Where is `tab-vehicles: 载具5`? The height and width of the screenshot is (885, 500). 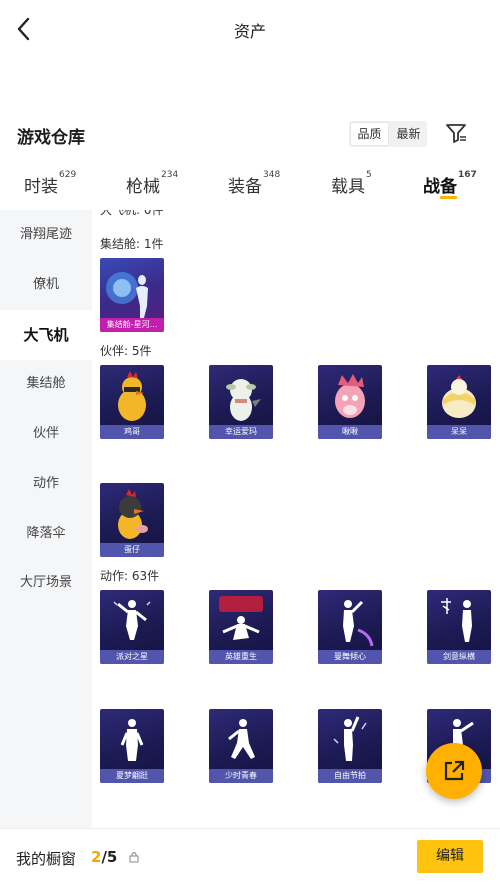
tab-vehicles: 载具5 is located at coordinates (351, 183).